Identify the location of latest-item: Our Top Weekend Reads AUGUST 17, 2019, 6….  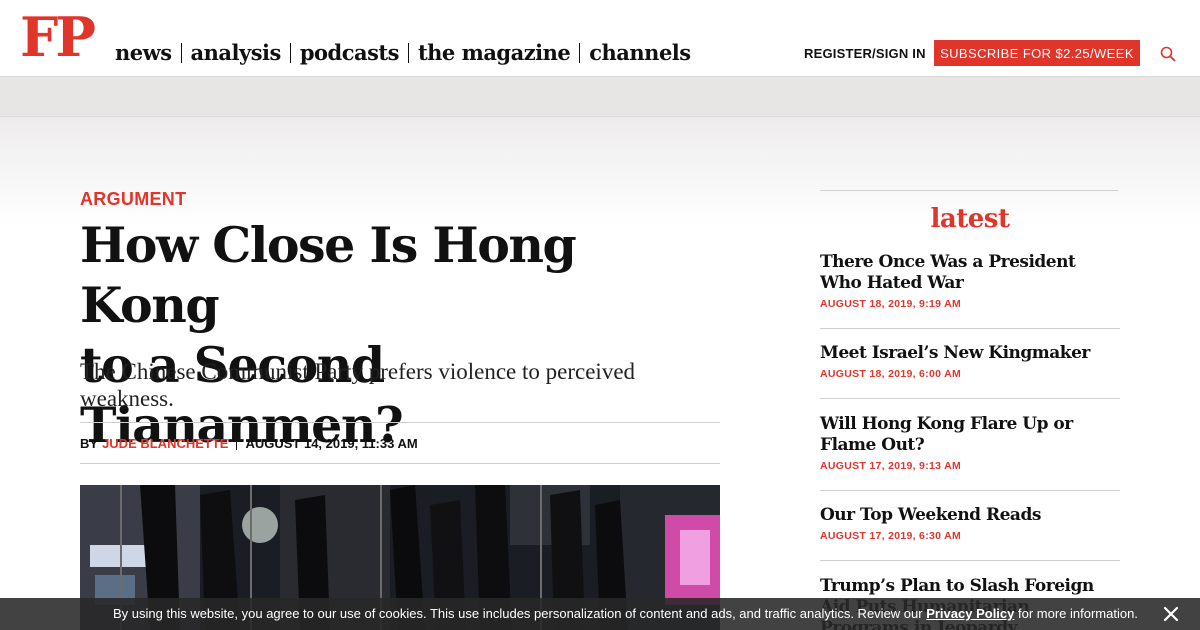
(970, 533).